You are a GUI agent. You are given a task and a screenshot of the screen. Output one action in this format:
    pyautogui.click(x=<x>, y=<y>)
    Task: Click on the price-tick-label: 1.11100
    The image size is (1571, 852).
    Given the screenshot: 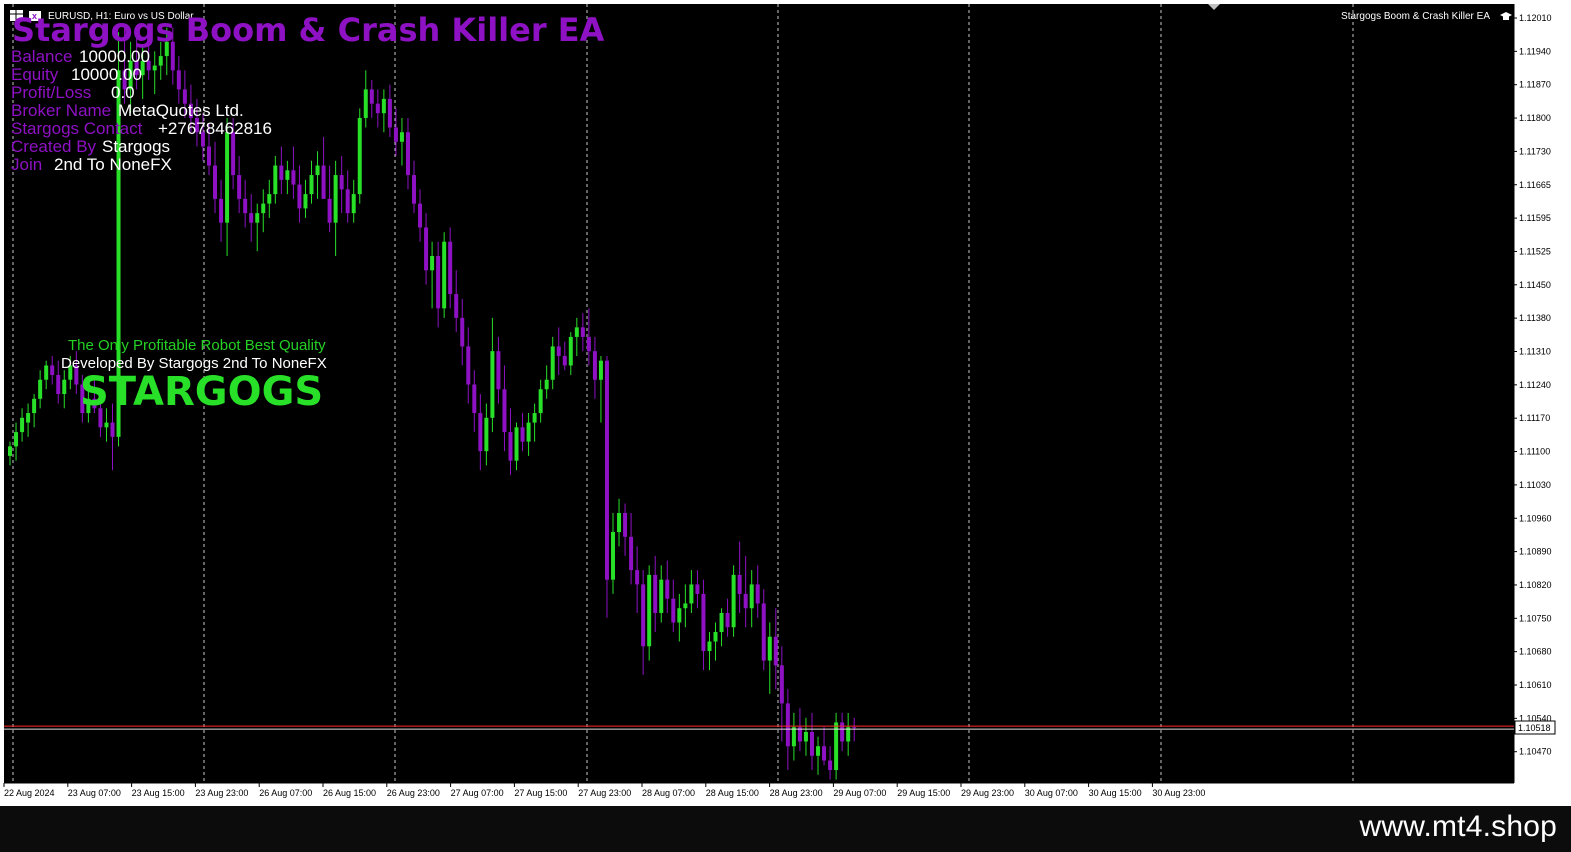 What is the action you would take?
    pyautogui.click(x=1534, y=452)
    